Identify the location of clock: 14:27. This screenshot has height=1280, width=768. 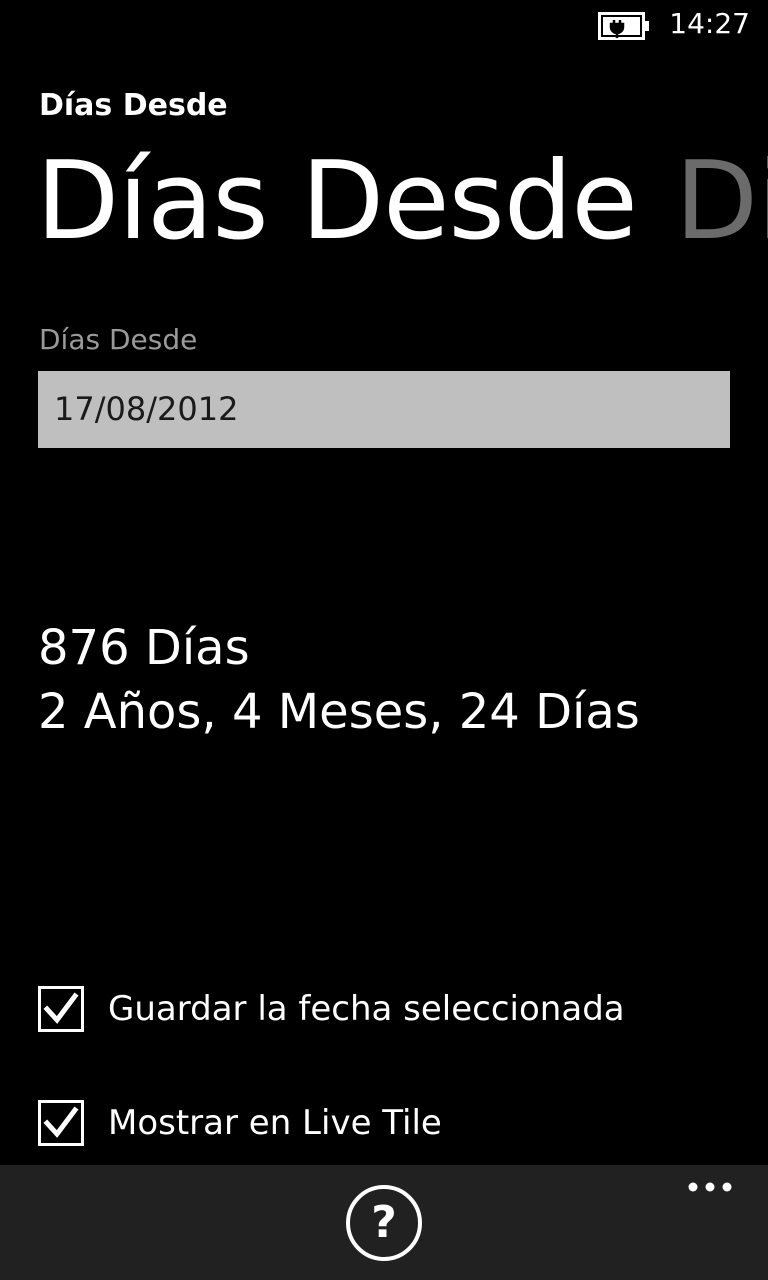
(709, 23).